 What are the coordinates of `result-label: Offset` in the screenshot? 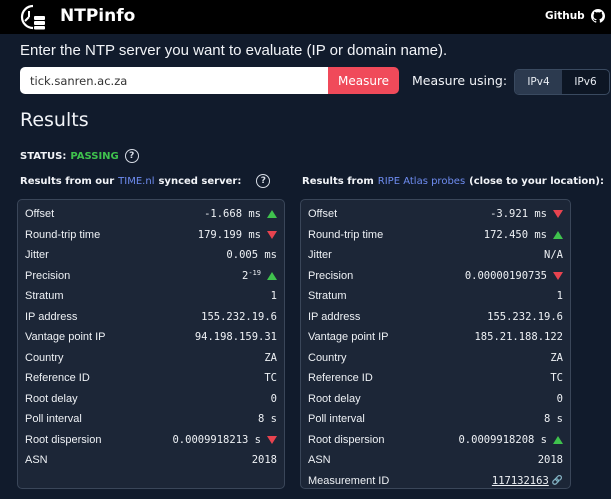 It's located at (40, 214).